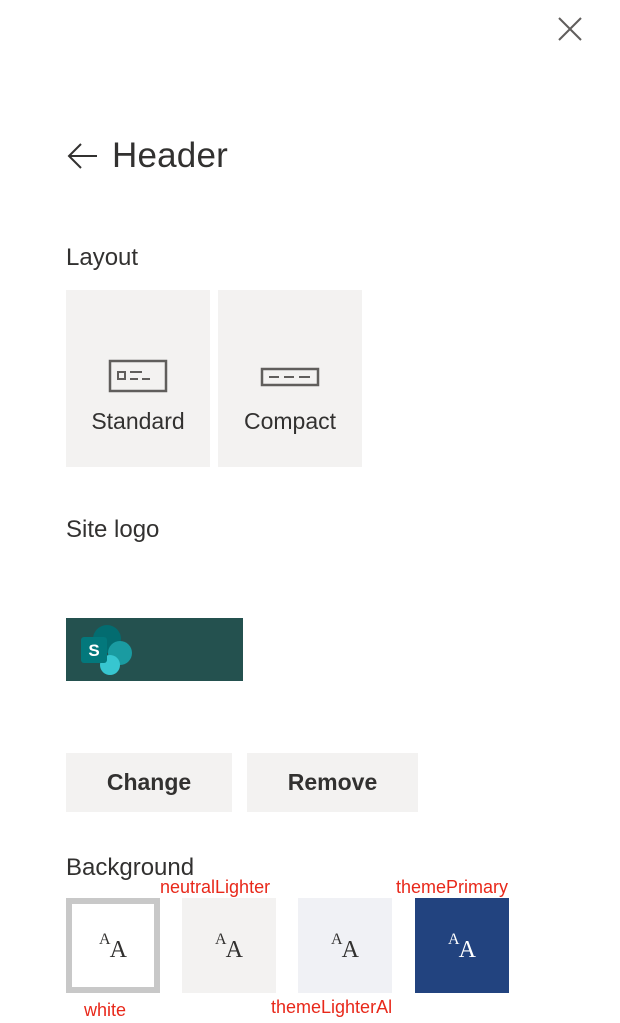  What do you see at coordinates (215, 887) in the screenshot?
I see `annotation-neutral-lighter: neutralLighter` at bounding box center [215, 887].